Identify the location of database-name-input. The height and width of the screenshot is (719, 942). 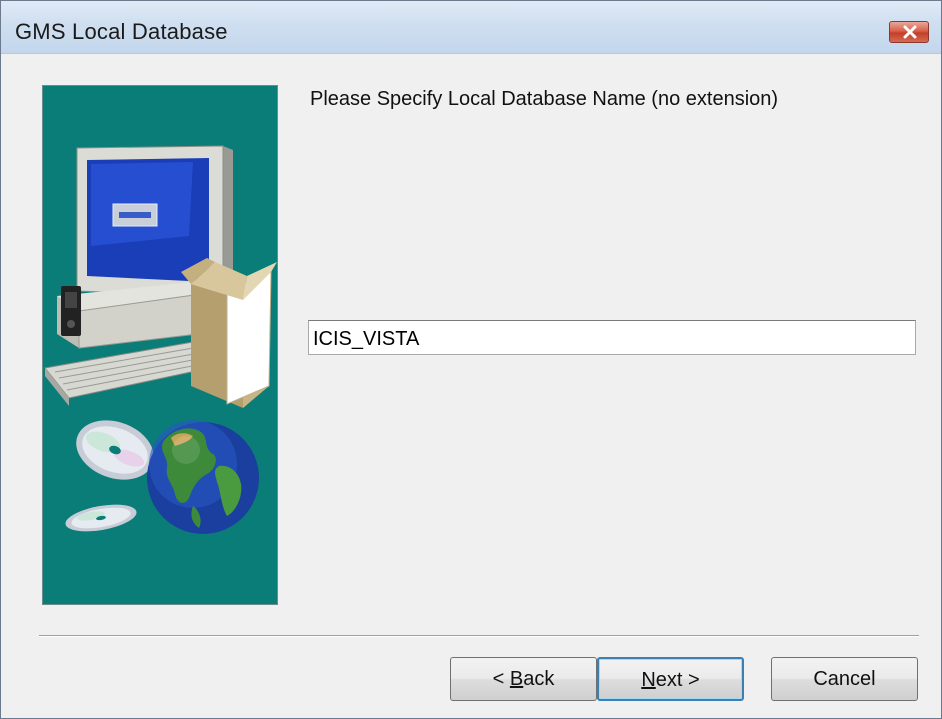
(612, 337).